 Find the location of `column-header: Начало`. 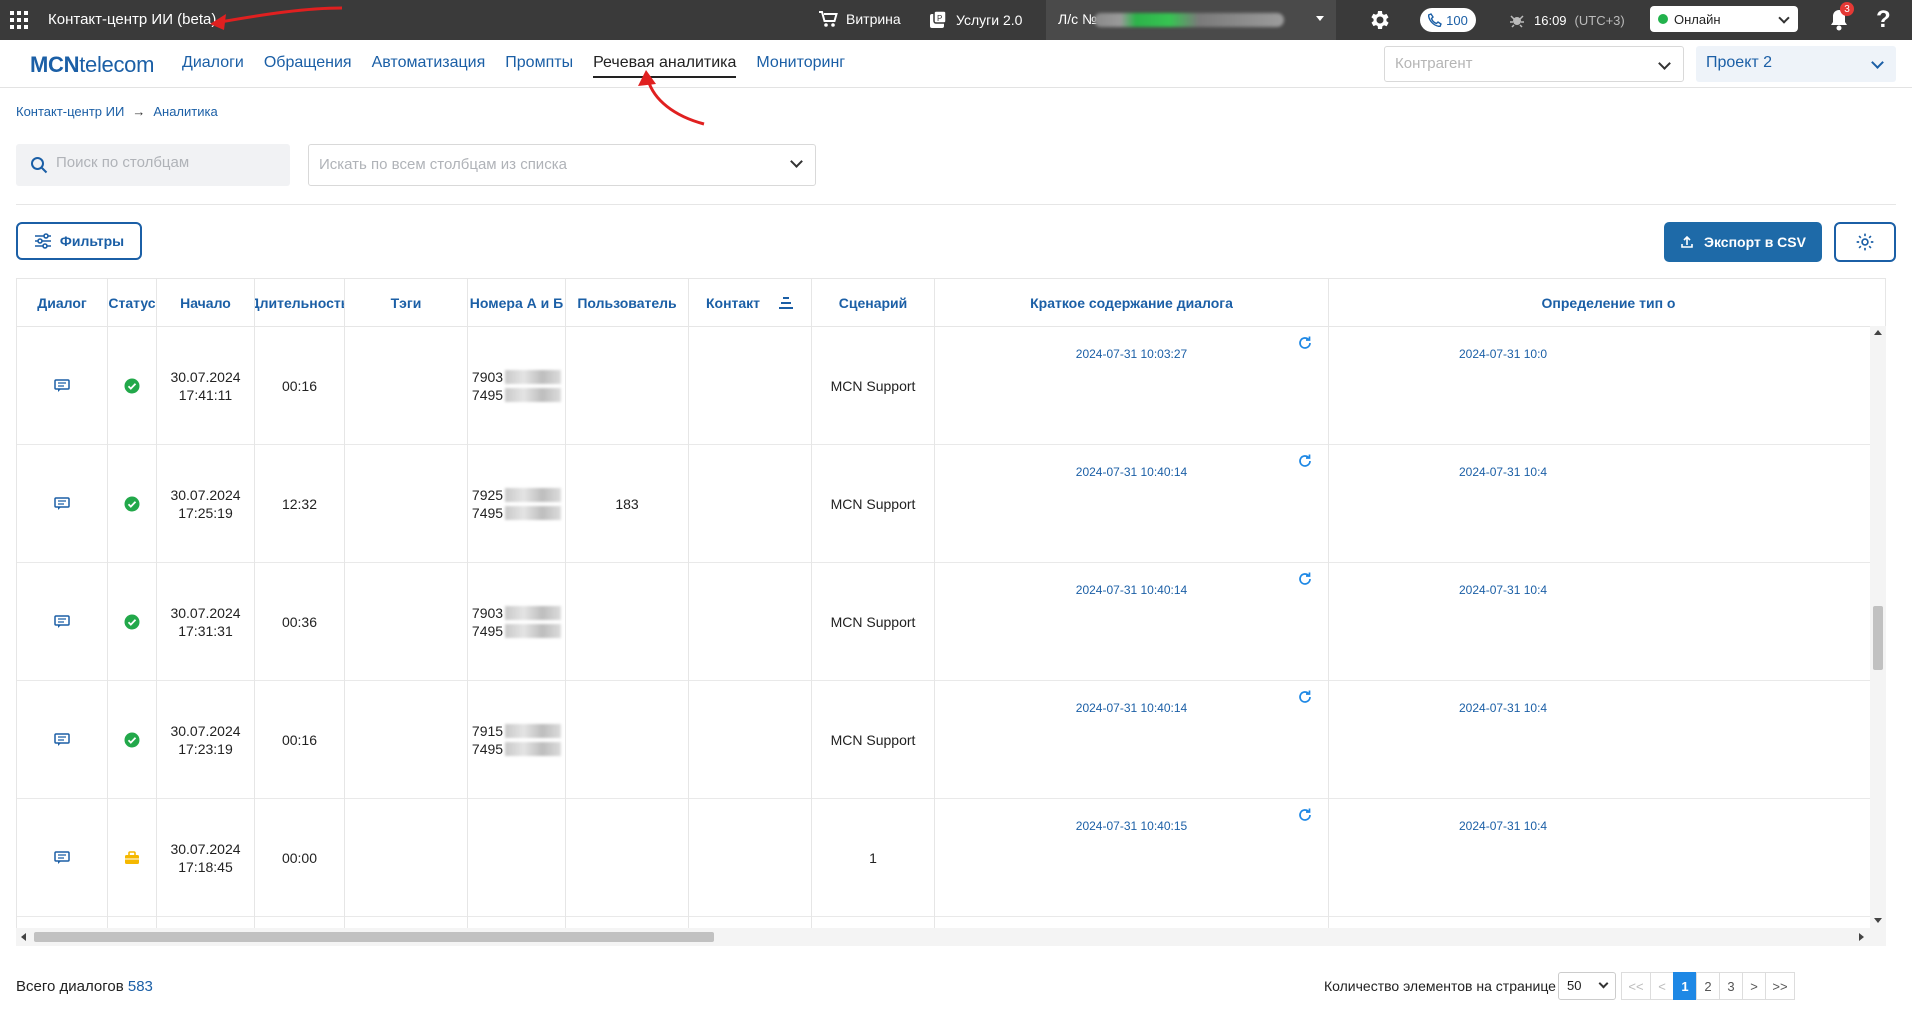

column-header: Начало is located at coordinates (206, 303).